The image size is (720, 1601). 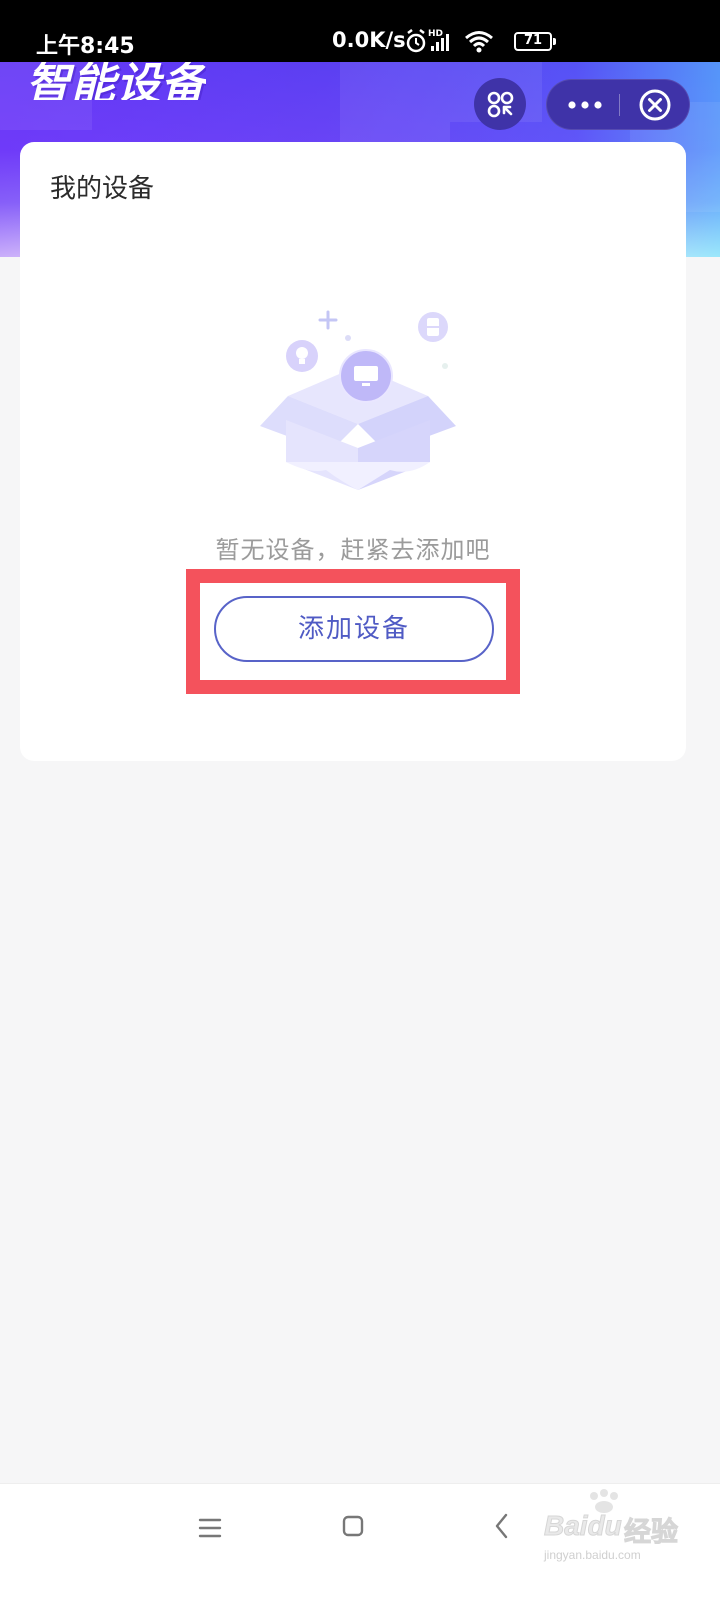 I want to click on empty-box-illustration, so click(x=358, y=400).